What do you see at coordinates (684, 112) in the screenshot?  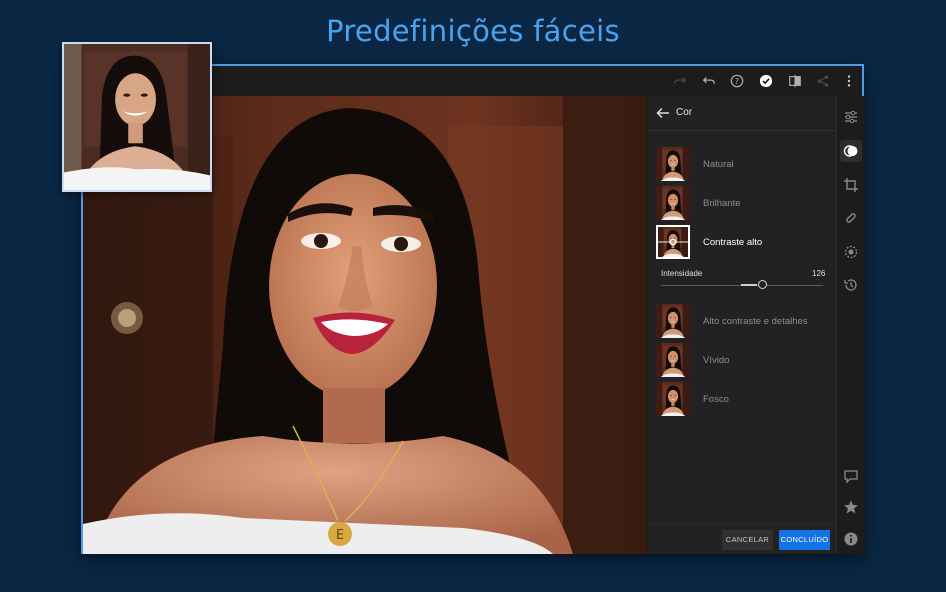 I see `panel-title: Cor` at bounding box center [684, 112].